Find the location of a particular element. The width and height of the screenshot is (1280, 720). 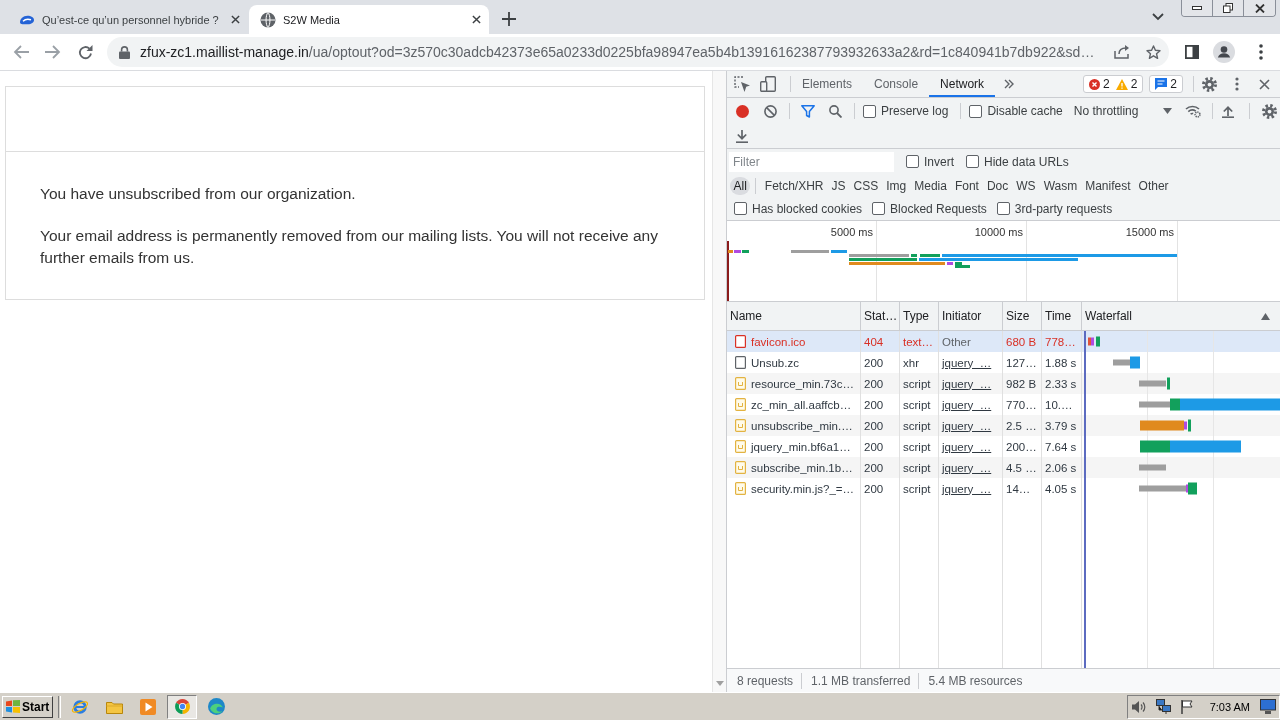

file-name: Unsub.zc is located at coordinates (775, 362).